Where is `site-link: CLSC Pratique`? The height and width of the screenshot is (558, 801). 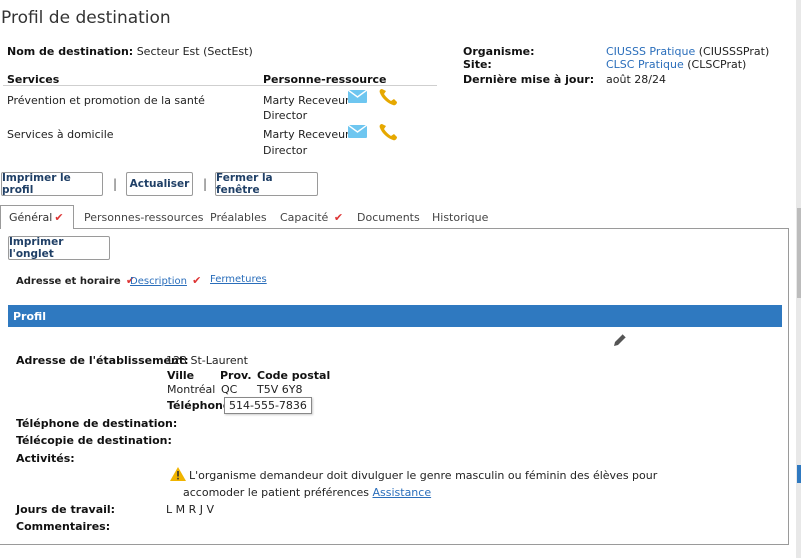
site-link: CLSC Pratique is located at coordinates (645, 64).